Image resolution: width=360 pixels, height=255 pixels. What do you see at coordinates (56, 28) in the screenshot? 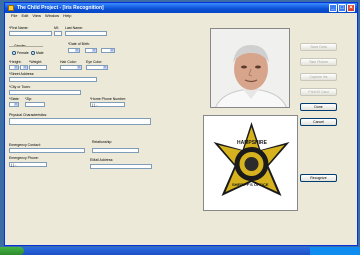
I see `mi-label: MI:` at bounding box center [56, 28].